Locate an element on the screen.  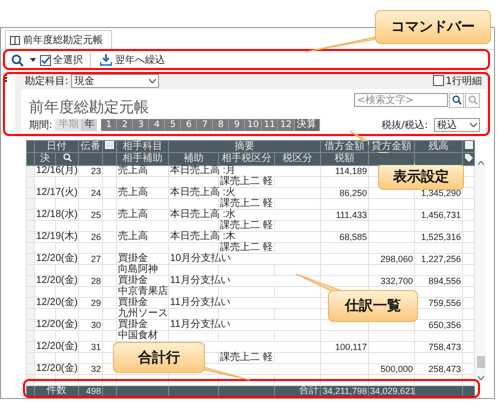
column-header: 摘要 is located at coordinates (244, 146).